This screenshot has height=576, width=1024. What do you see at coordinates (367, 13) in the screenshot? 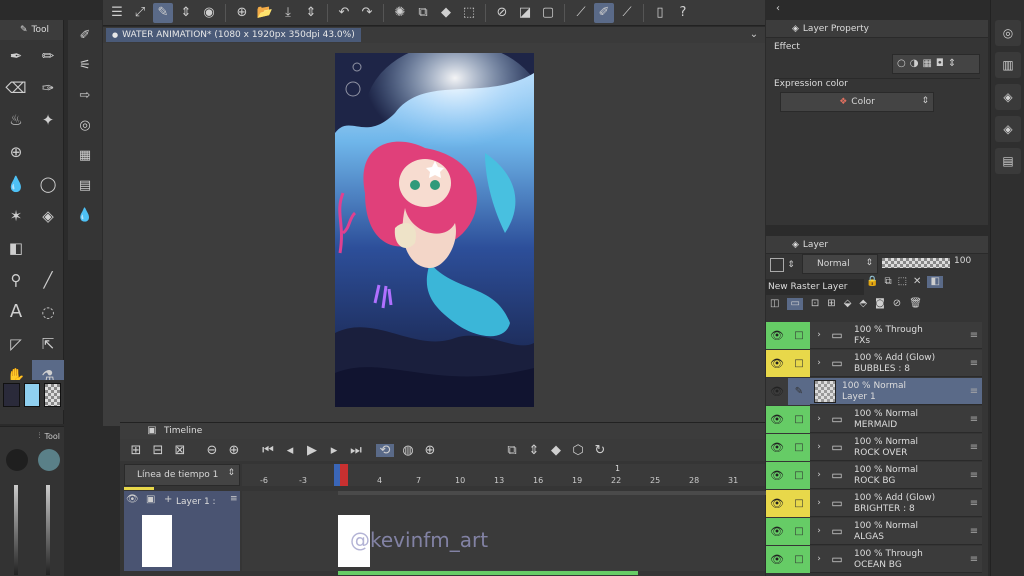
I see `redo-icon: ↷` at bounding box center [367, 13].